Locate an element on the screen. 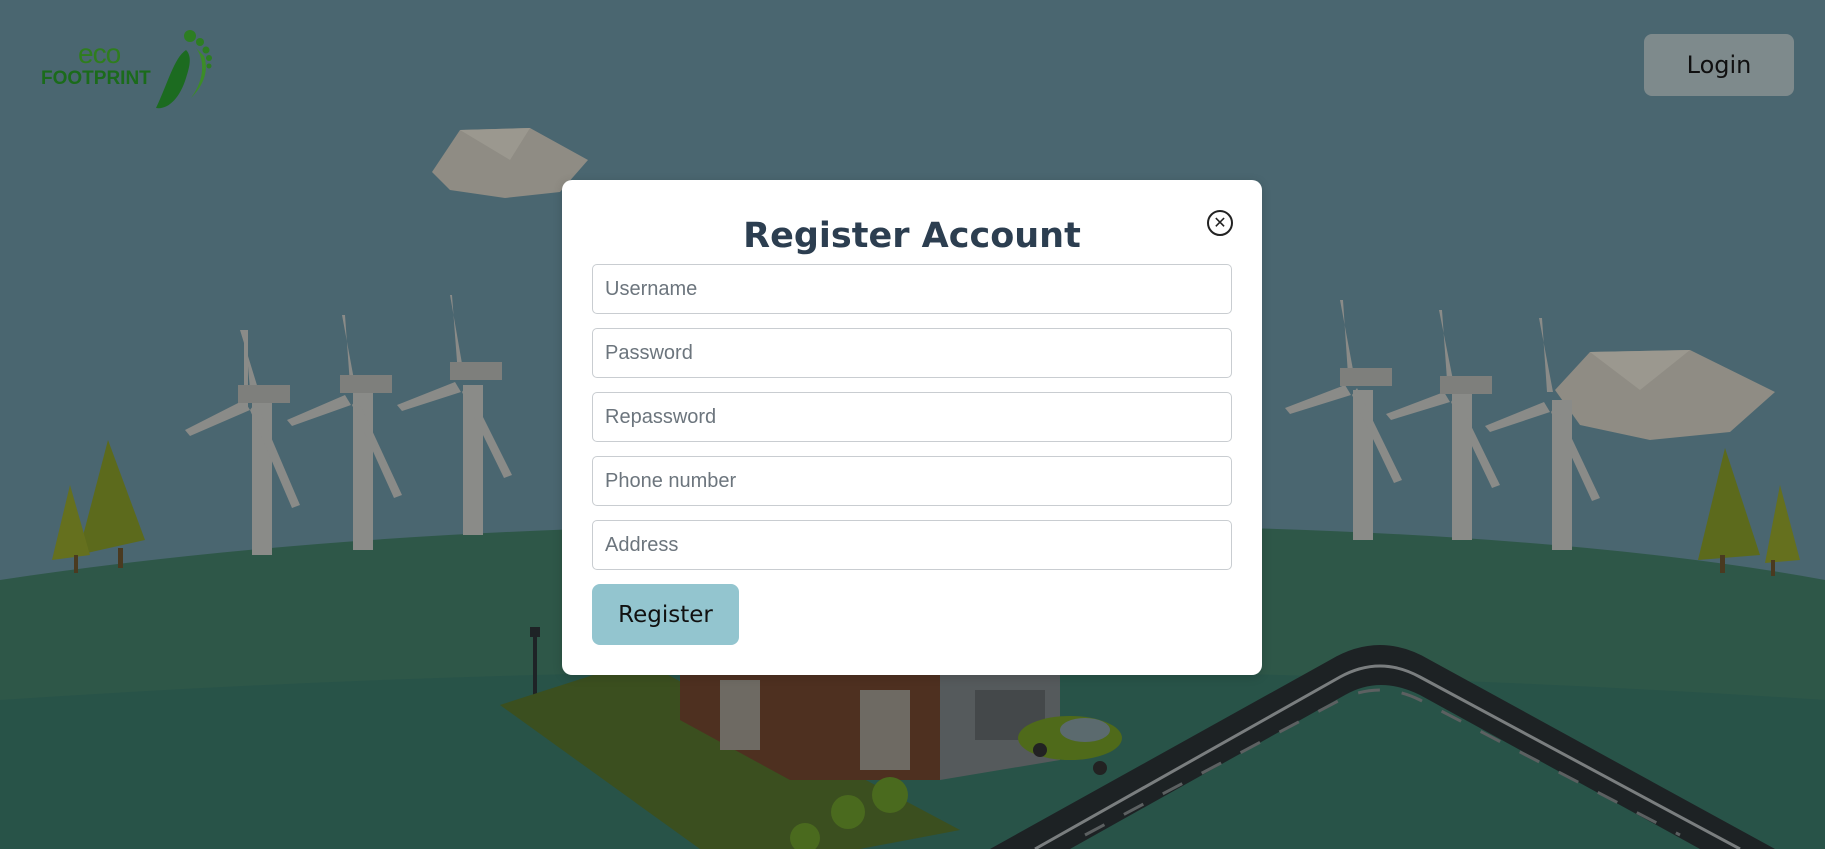  register-button: Register is located at coordinates (665, 614).